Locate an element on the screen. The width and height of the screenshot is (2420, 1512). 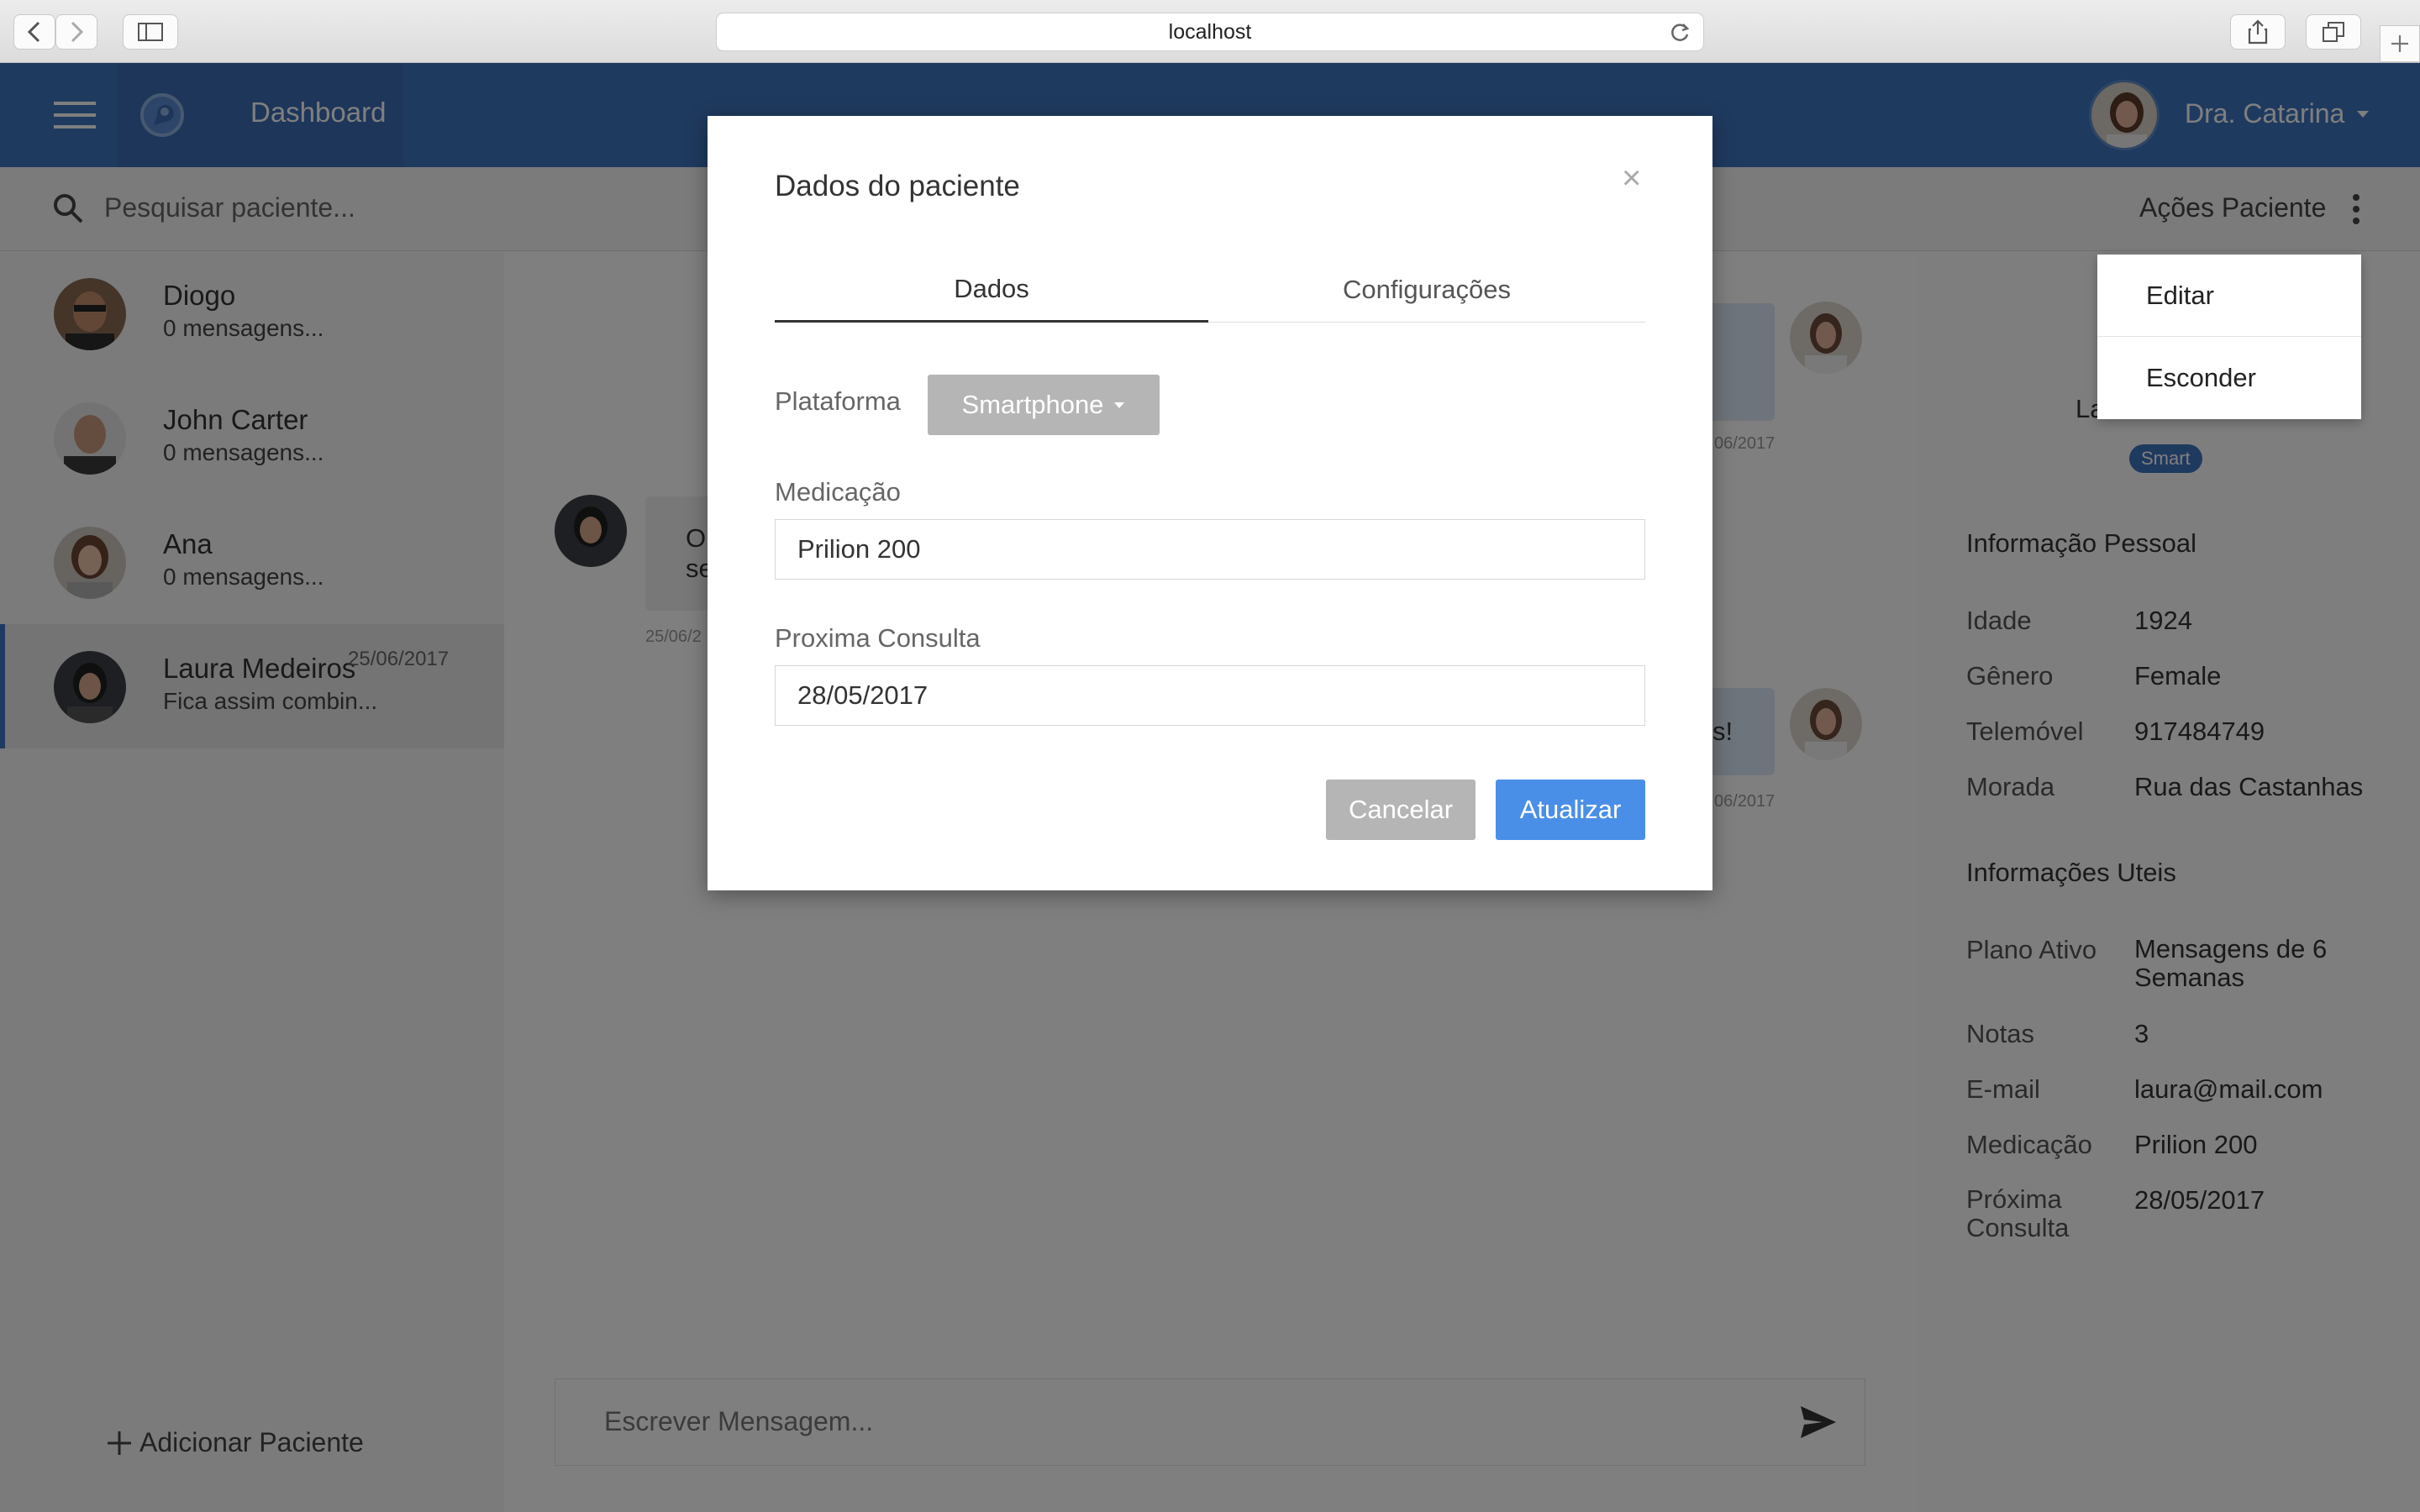
tabs-overview-button is located at coordinates (2333, 32).